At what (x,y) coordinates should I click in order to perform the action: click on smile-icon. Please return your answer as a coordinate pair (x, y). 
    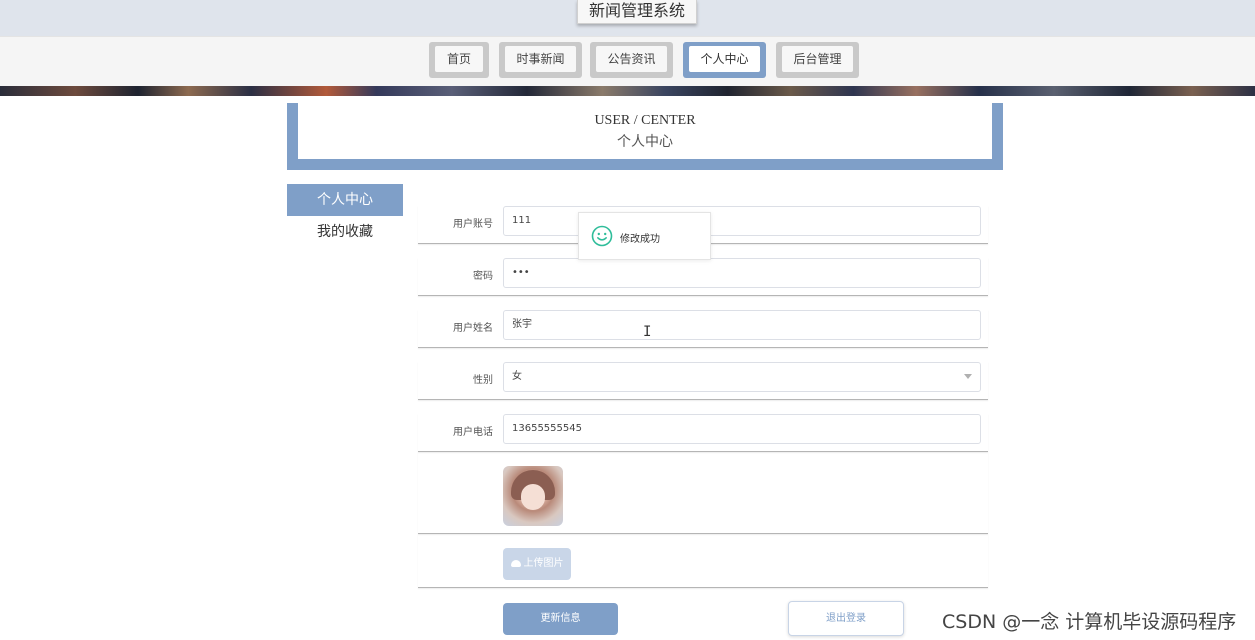
    Looking at the image, I should click on (602, 236).